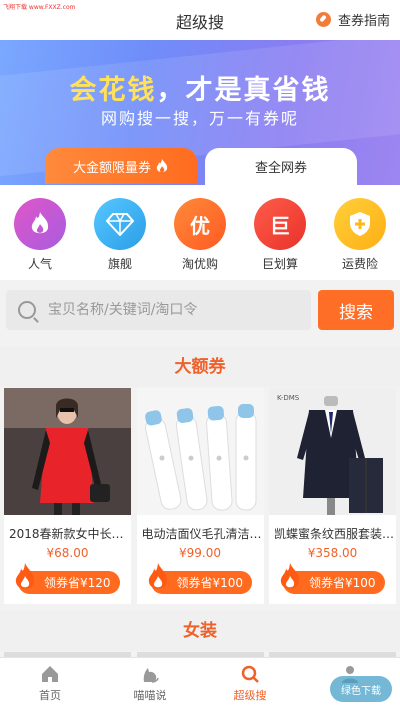 This screenshot has height=705, width=400. I want to click on section-title-women: 女装, so click(200, 631).